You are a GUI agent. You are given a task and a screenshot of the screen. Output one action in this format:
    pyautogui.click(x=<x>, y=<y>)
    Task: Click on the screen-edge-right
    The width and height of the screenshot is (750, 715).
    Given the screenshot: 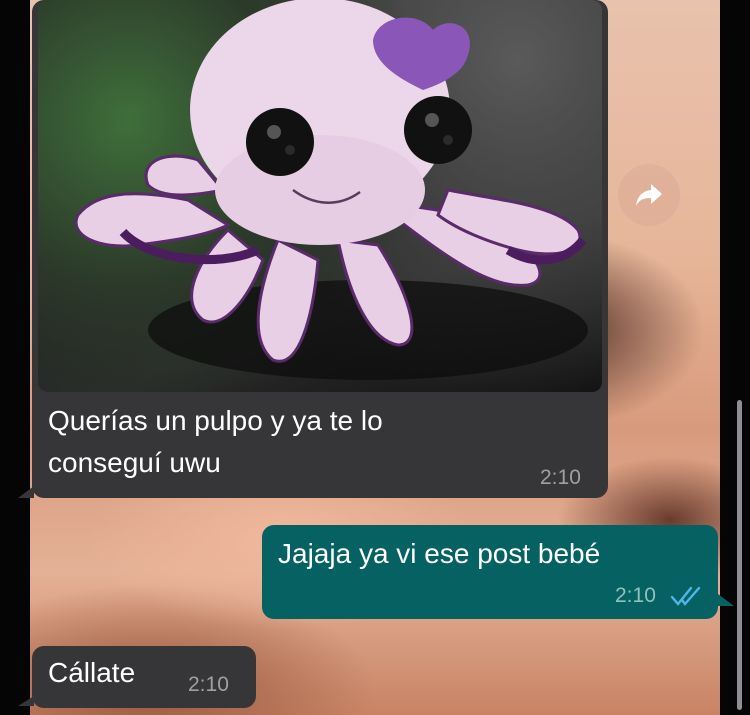 What is the action you would take?
    pyautogui.click(x=735, y=357)
    